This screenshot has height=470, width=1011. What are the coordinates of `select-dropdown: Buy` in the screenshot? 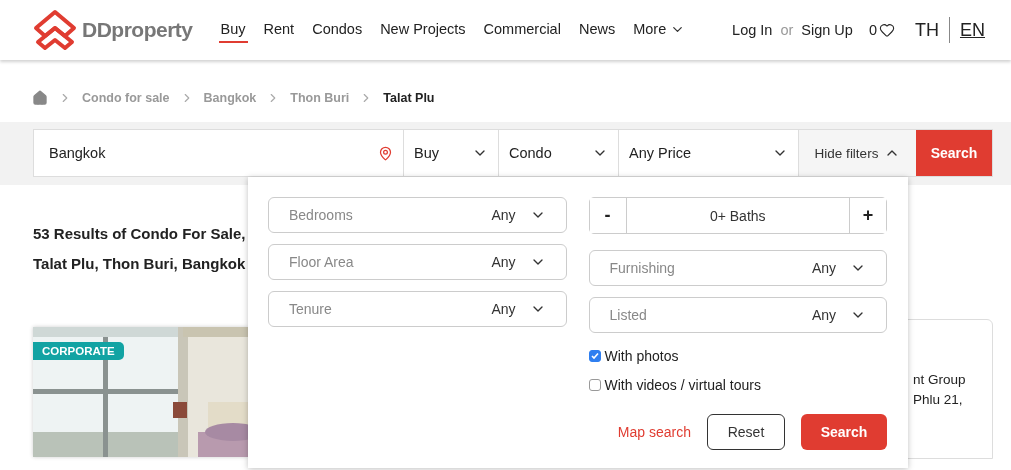 It's located at (451, 153).